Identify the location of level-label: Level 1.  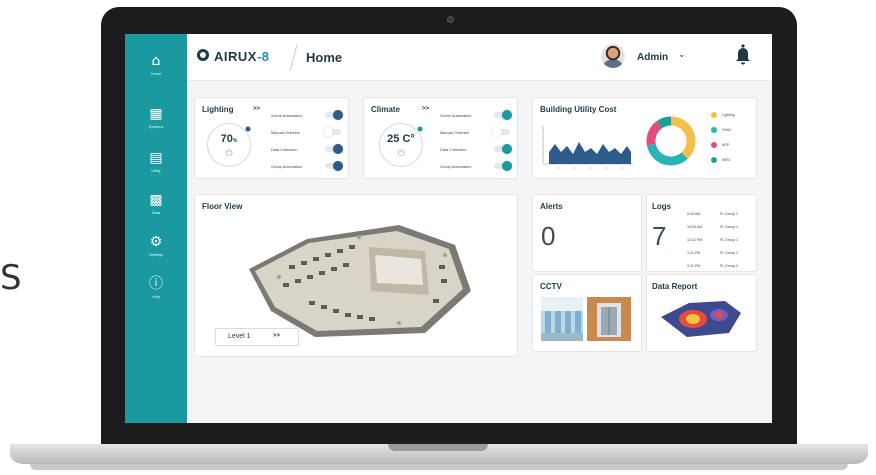
(239, 336).